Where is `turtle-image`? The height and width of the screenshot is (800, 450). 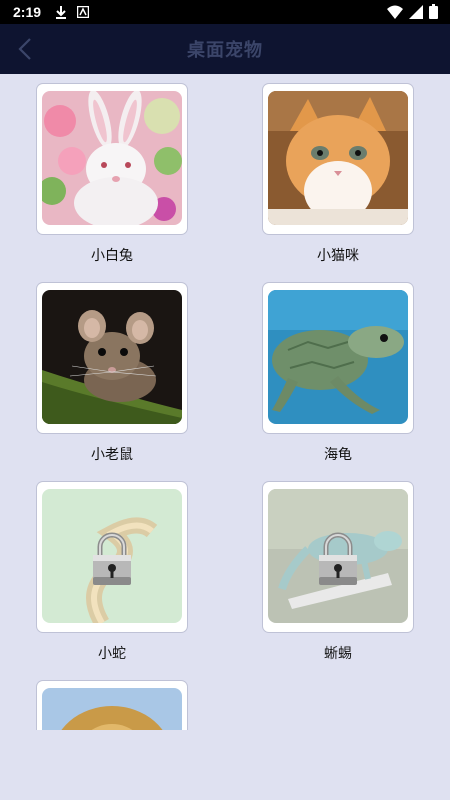 turtle-image is located at coordinates (338, 357).